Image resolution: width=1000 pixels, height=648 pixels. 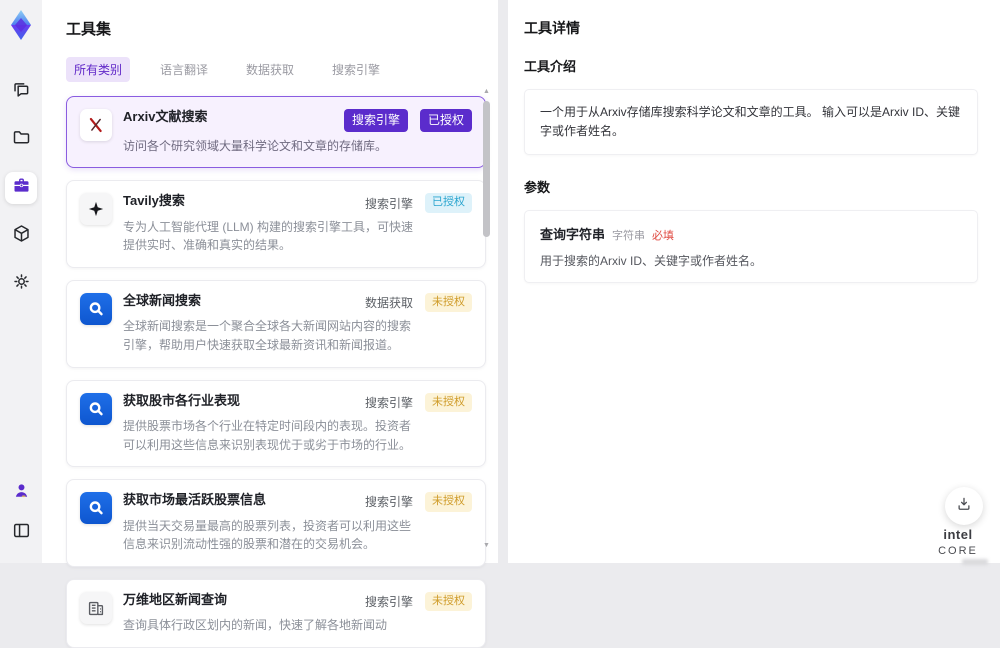 I want to click on tool-name: 全球新闻搜索, so click(x=162, y=300).